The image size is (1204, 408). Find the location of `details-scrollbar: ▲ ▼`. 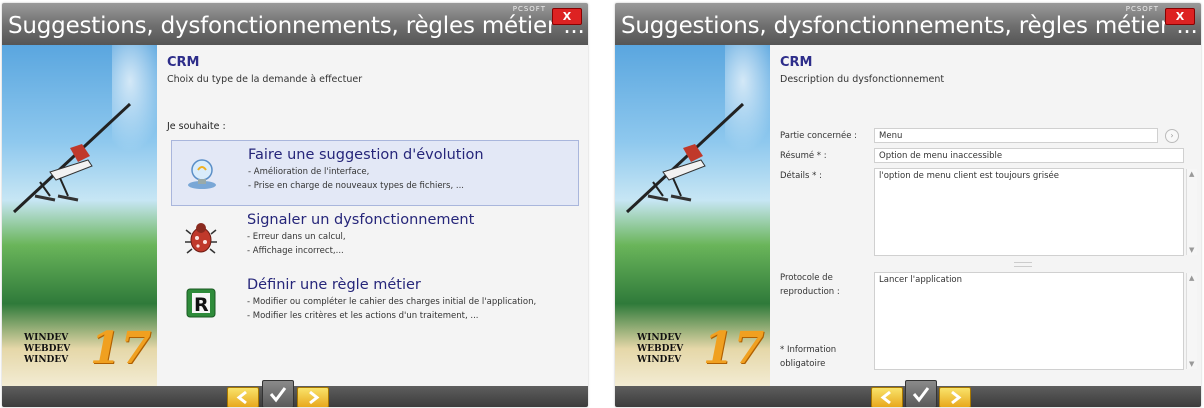

details-scrollbar: ▲ ▼ is located at coordinates (1191, 212).